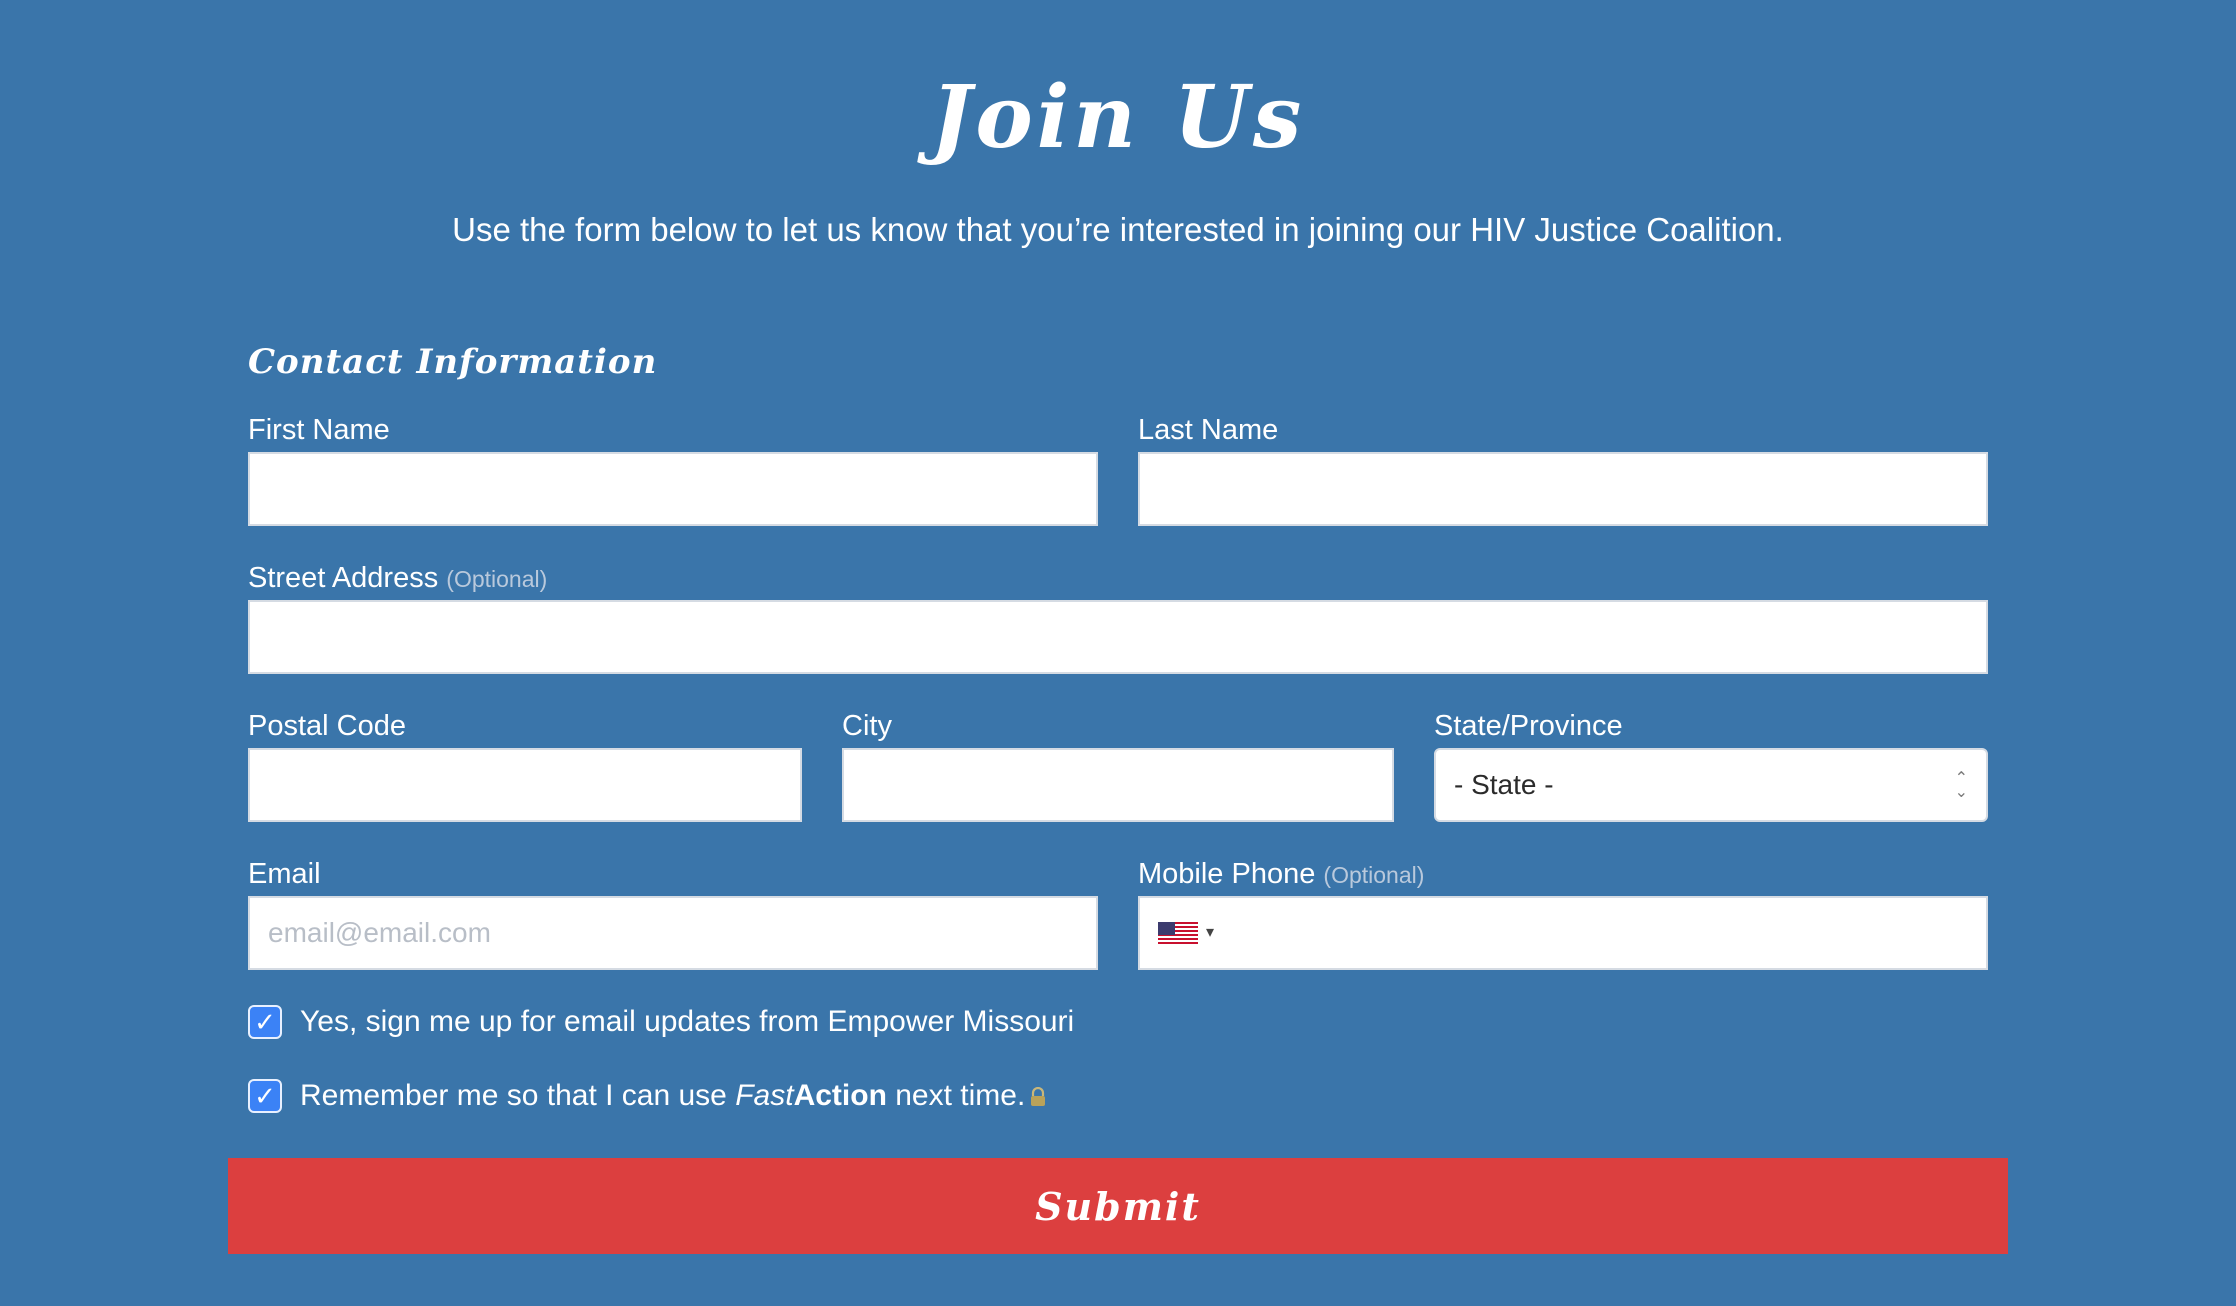 The image size is (2236, 1306). I want to click on email-input, so click(673, 933).